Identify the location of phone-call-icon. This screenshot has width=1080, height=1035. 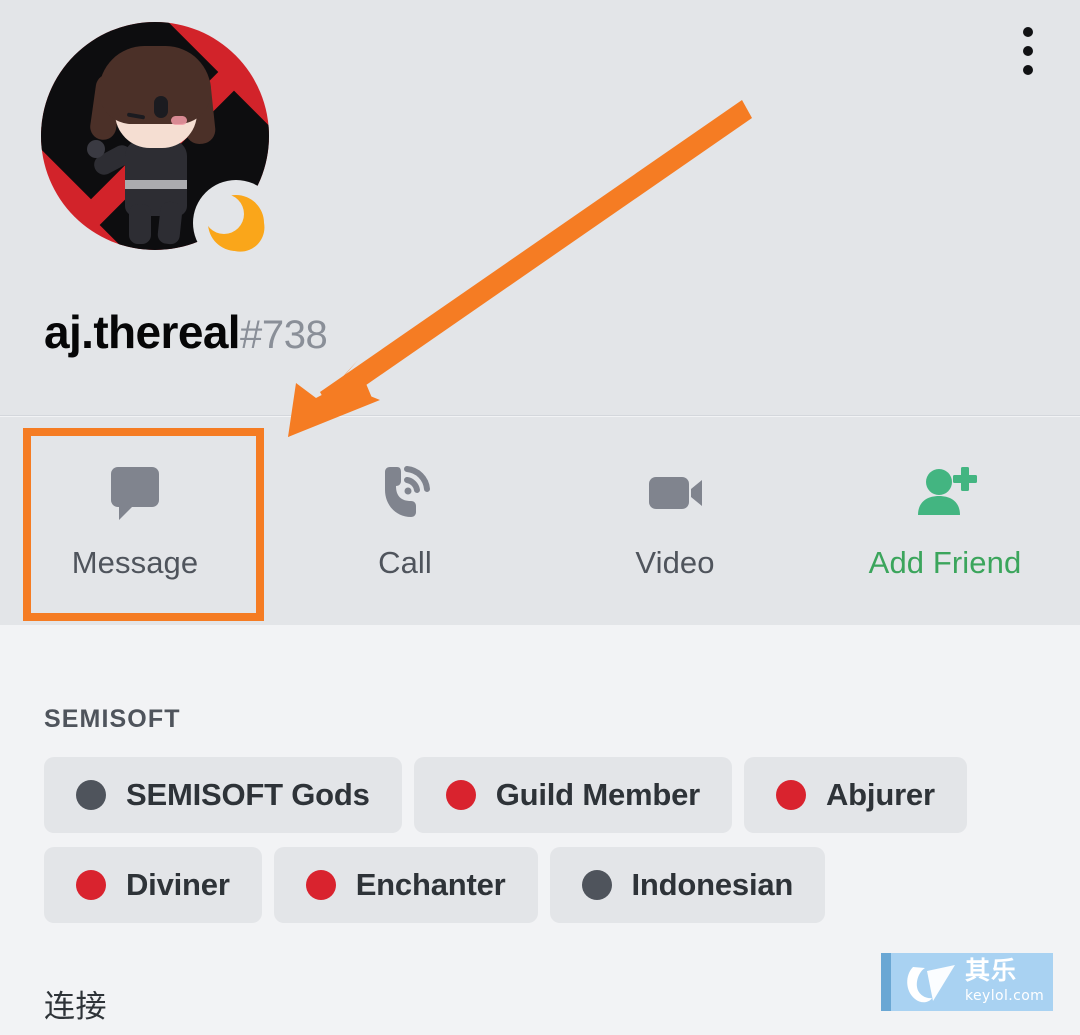
(405, 492).